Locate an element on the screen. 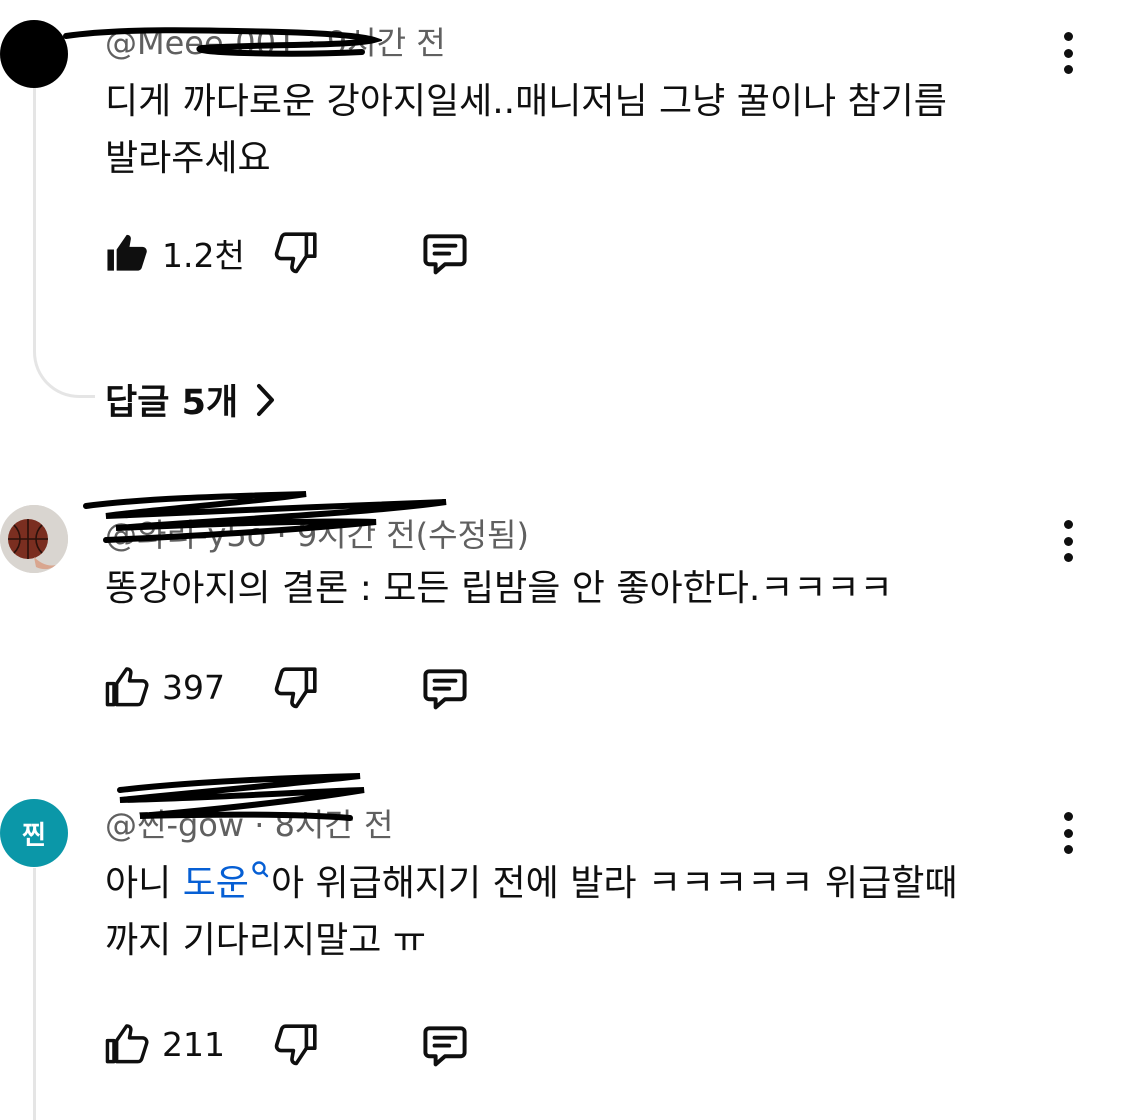 This screenshot has width=1139, height=1120. comment-3-text-prefix: 아니 is located at coordinates (144, 883).